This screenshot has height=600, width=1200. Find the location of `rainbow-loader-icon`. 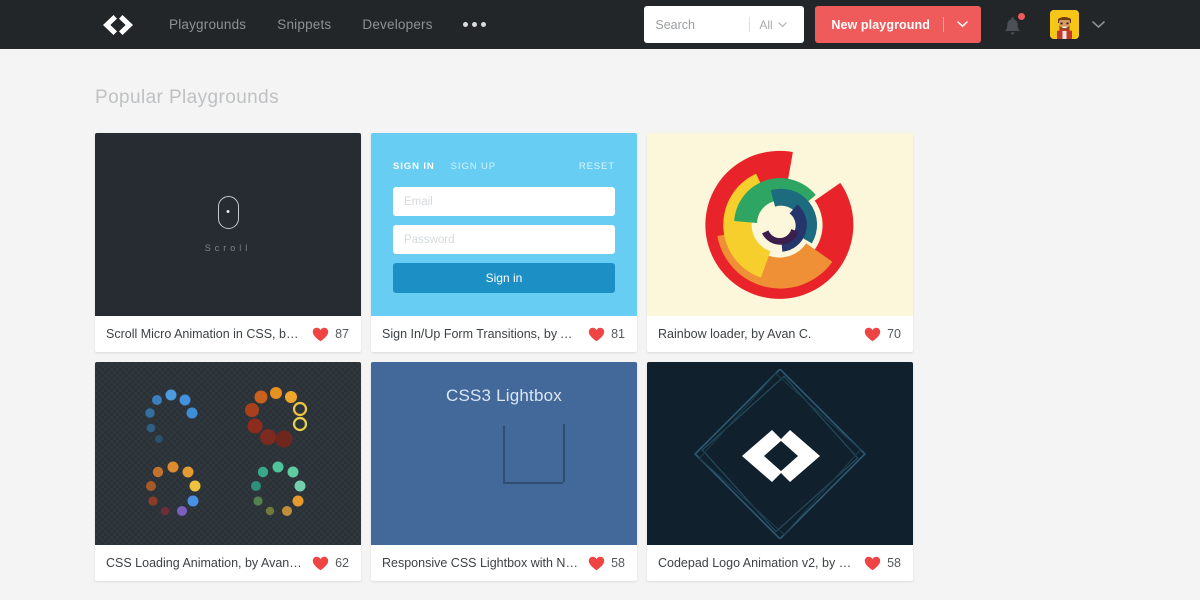

rainbow-loader-icon is located at coordinates (779, 224).